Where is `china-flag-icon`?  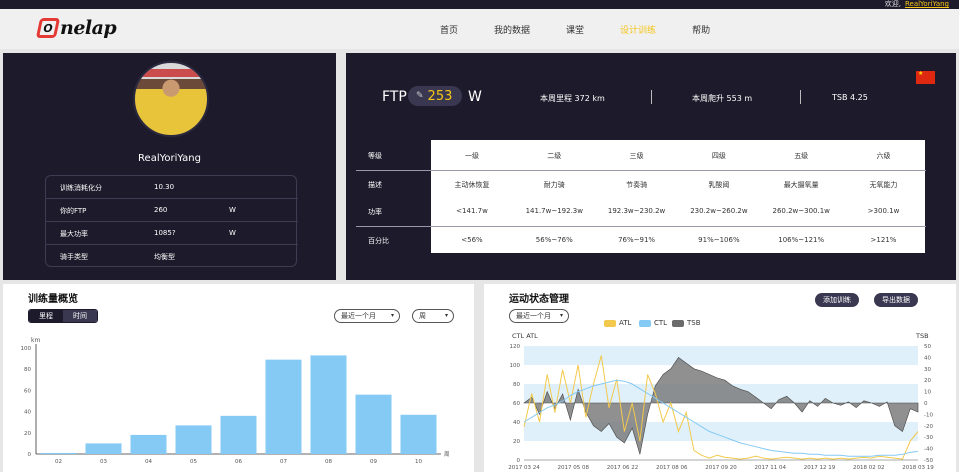
china-flag-icon is located at coordinates (925, 77).